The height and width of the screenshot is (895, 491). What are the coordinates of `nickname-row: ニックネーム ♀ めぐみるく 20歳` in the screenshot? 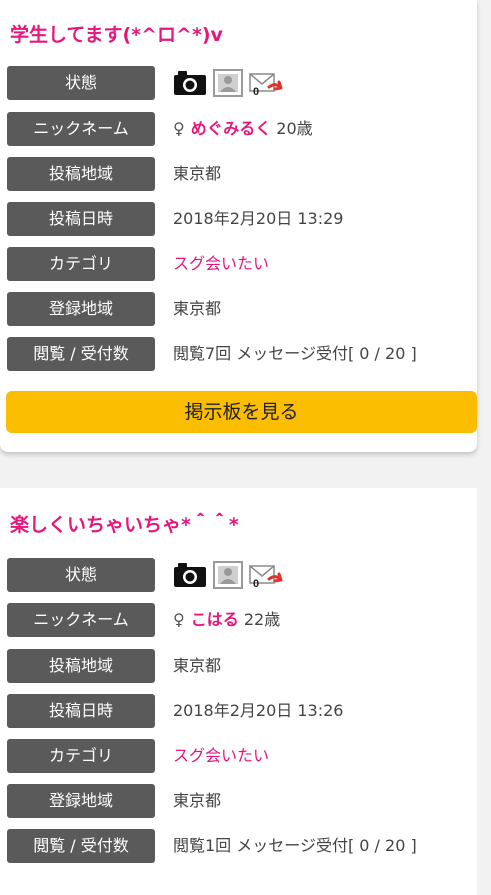 It's located at (242, 129).